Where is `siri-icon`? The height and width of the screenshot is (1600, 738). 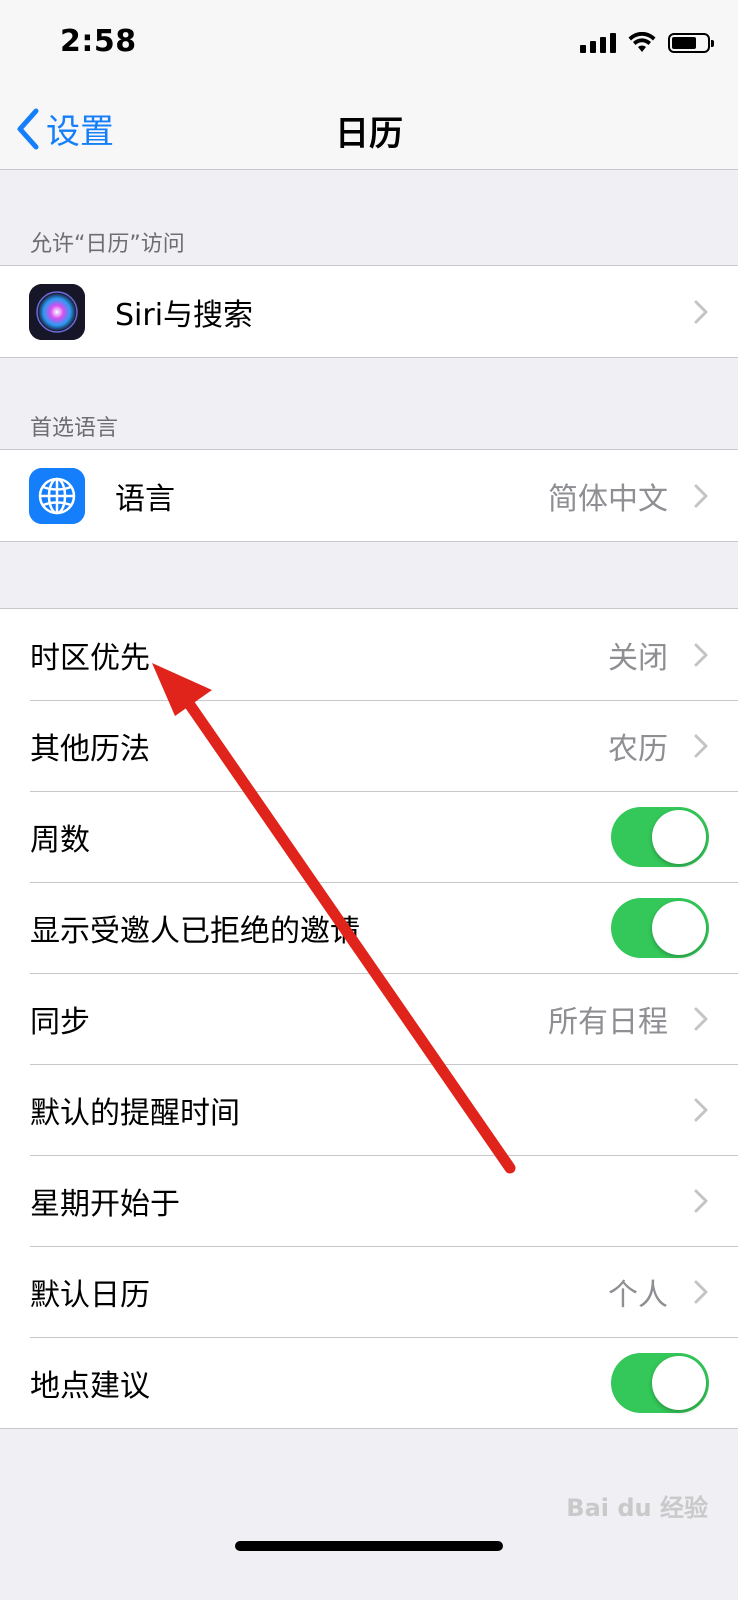
siri-icon is located at coordinates (57, 311).